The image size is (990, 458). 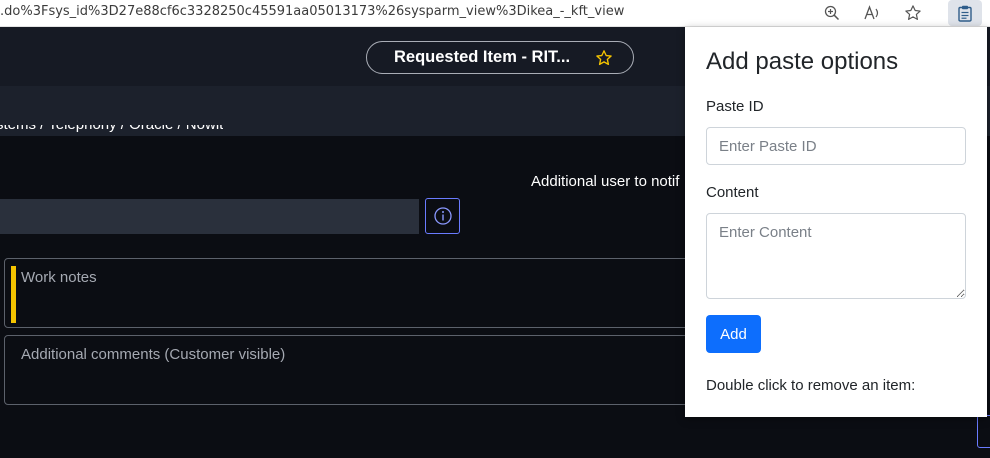 What do you see at coordinates (811, 385) in the screenshot?
I see `remove-item-hint: Double click to remove an item:` at bounding box center [811, 385].